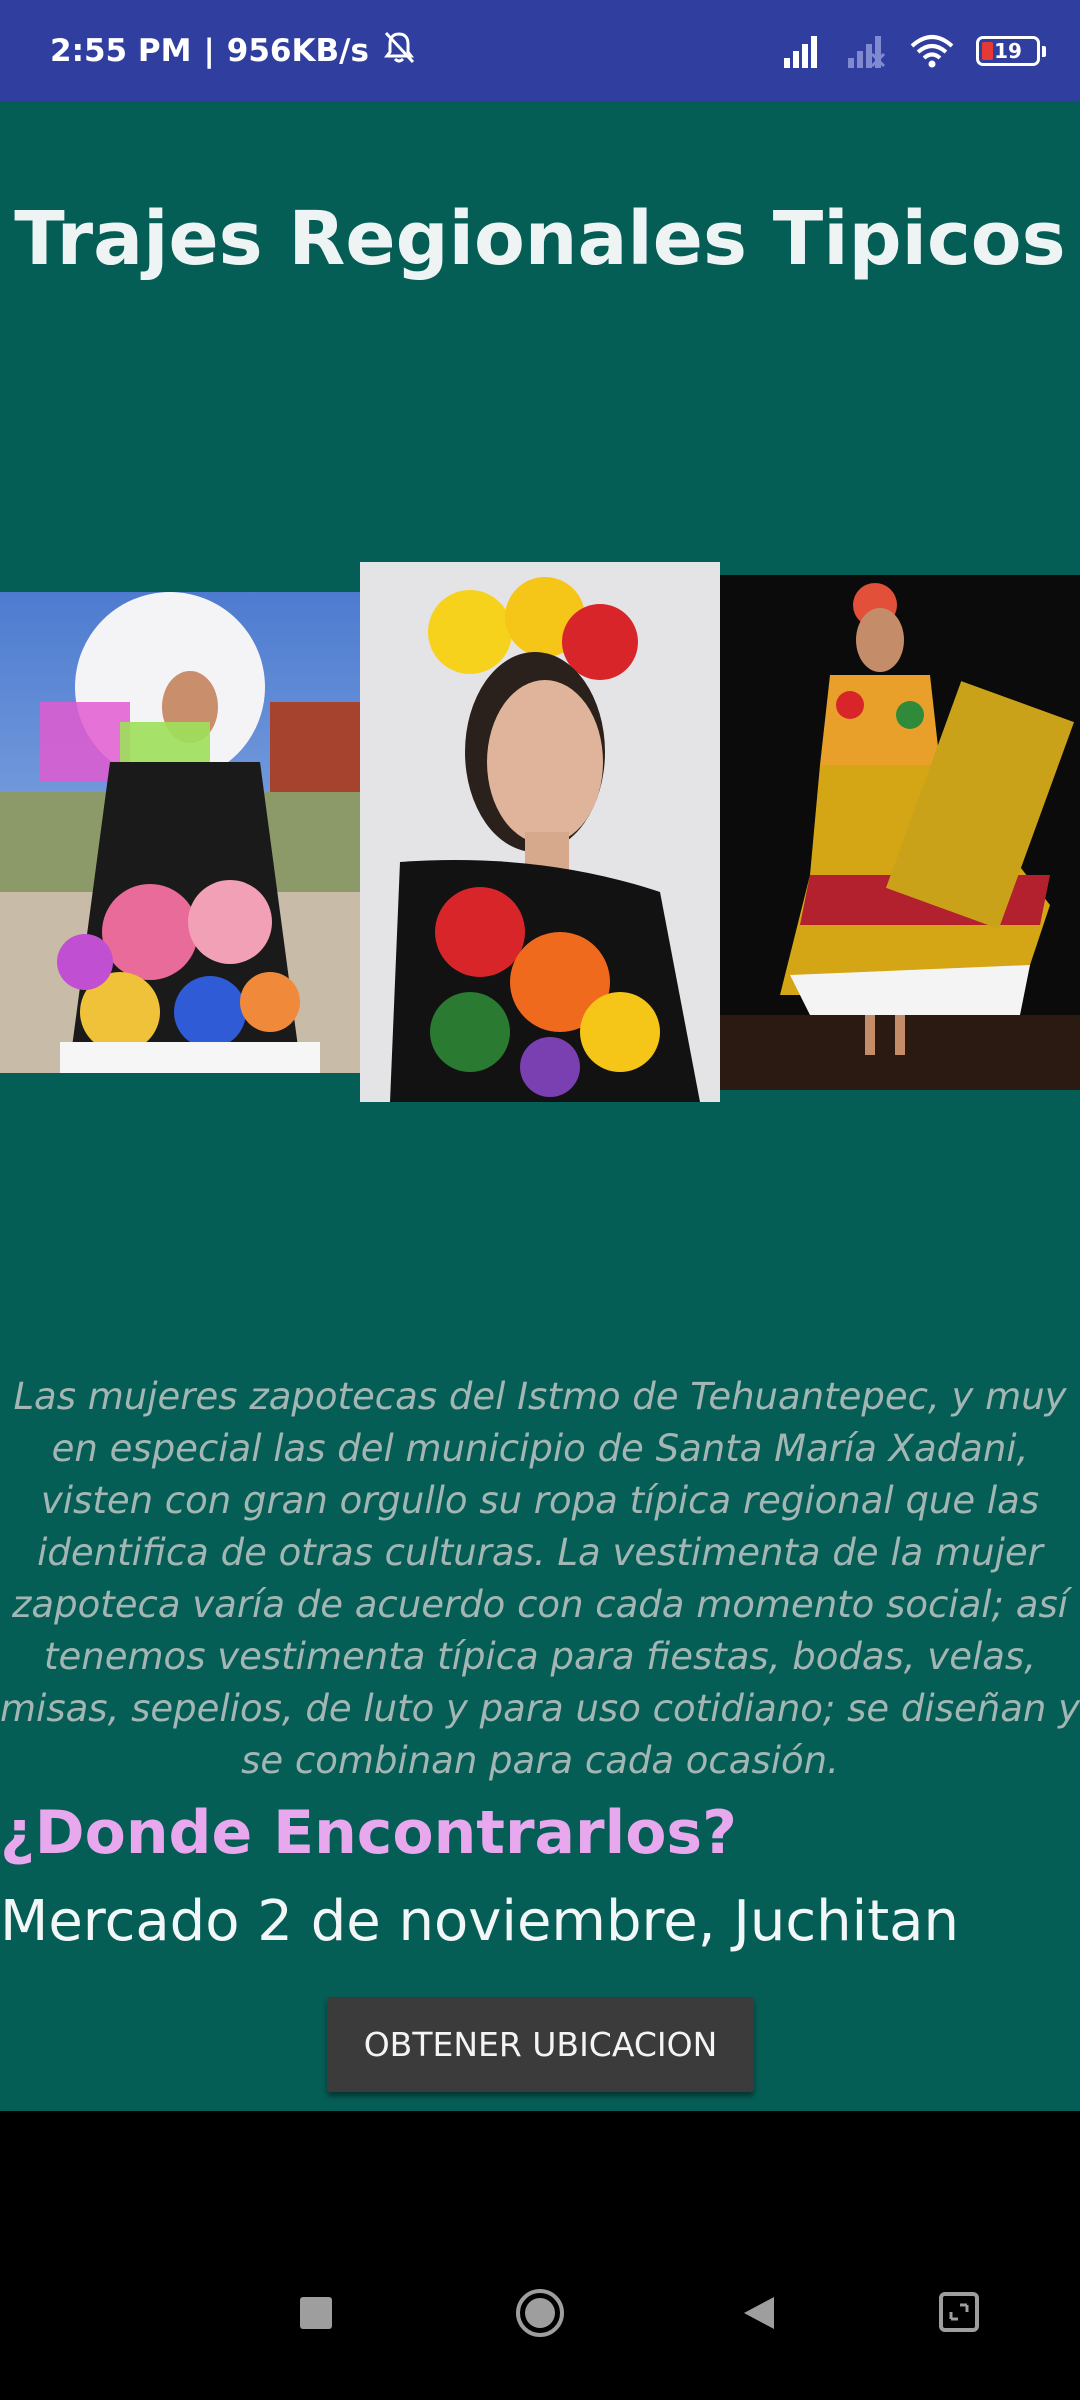 Image resolution: width=1080 pixels, height=2400 pixels. I want to click on battery-level: 19, so click(1008, 50).